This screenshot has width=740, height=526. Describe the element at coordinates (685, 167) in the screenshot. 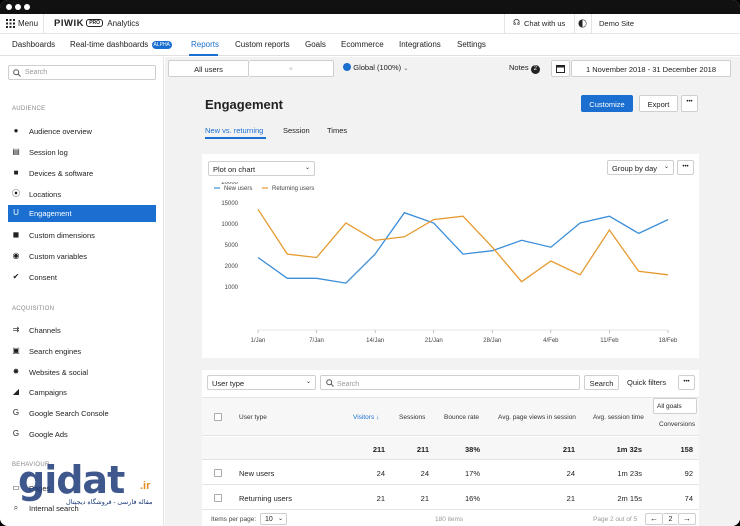

I see `chart-more-button: •••` at that location.